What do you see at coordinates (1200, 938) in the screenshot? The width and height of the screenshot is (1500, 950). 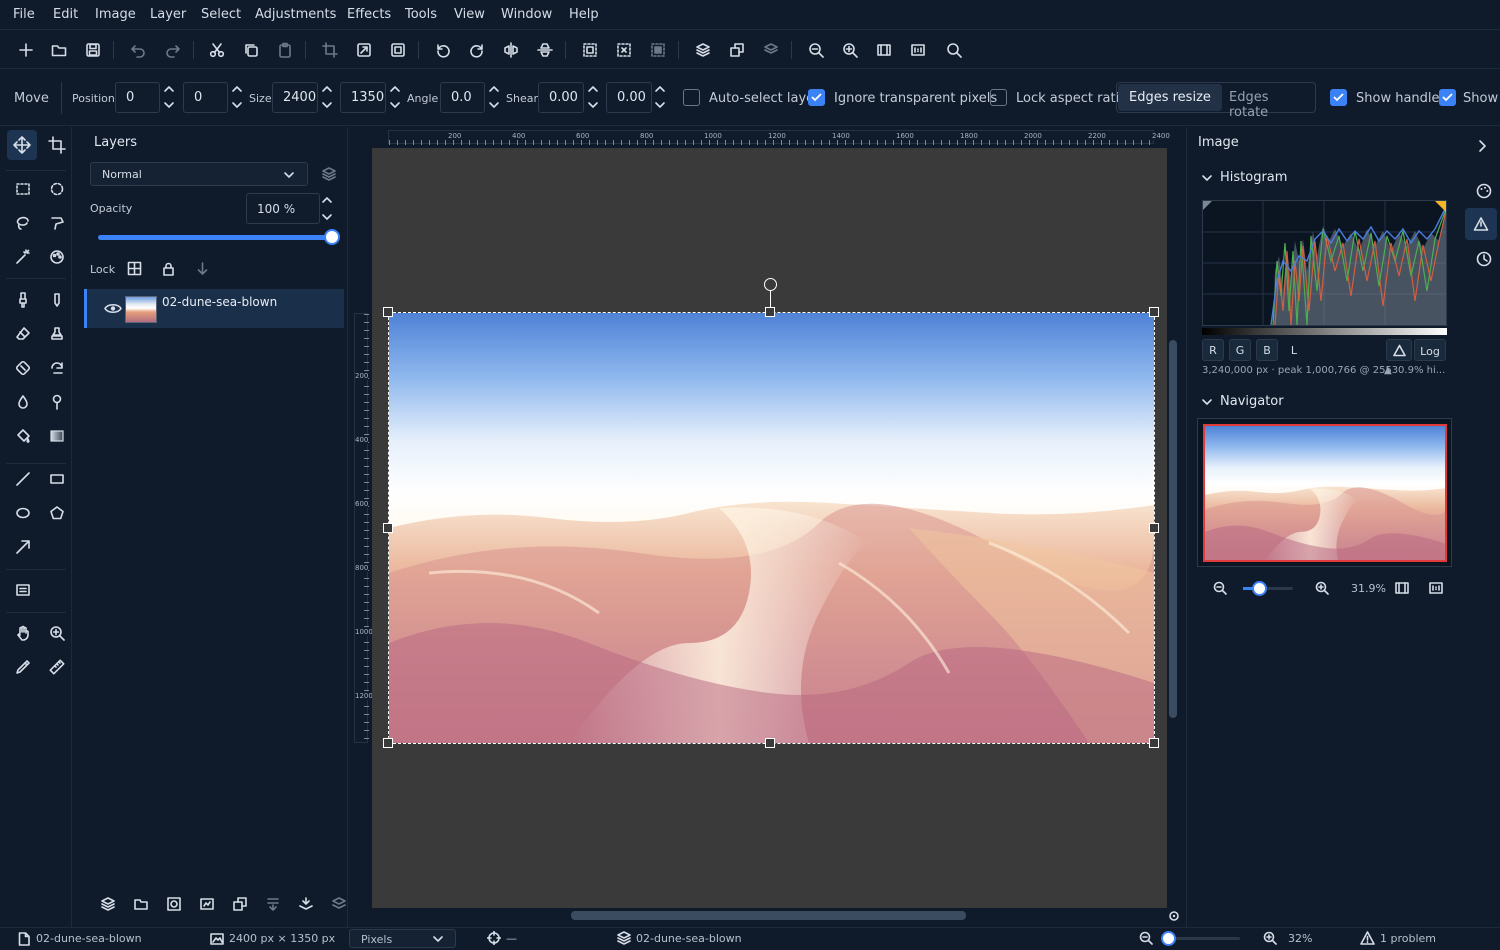 I see `status-zoom-slider` at bounding box center [1200, 938].